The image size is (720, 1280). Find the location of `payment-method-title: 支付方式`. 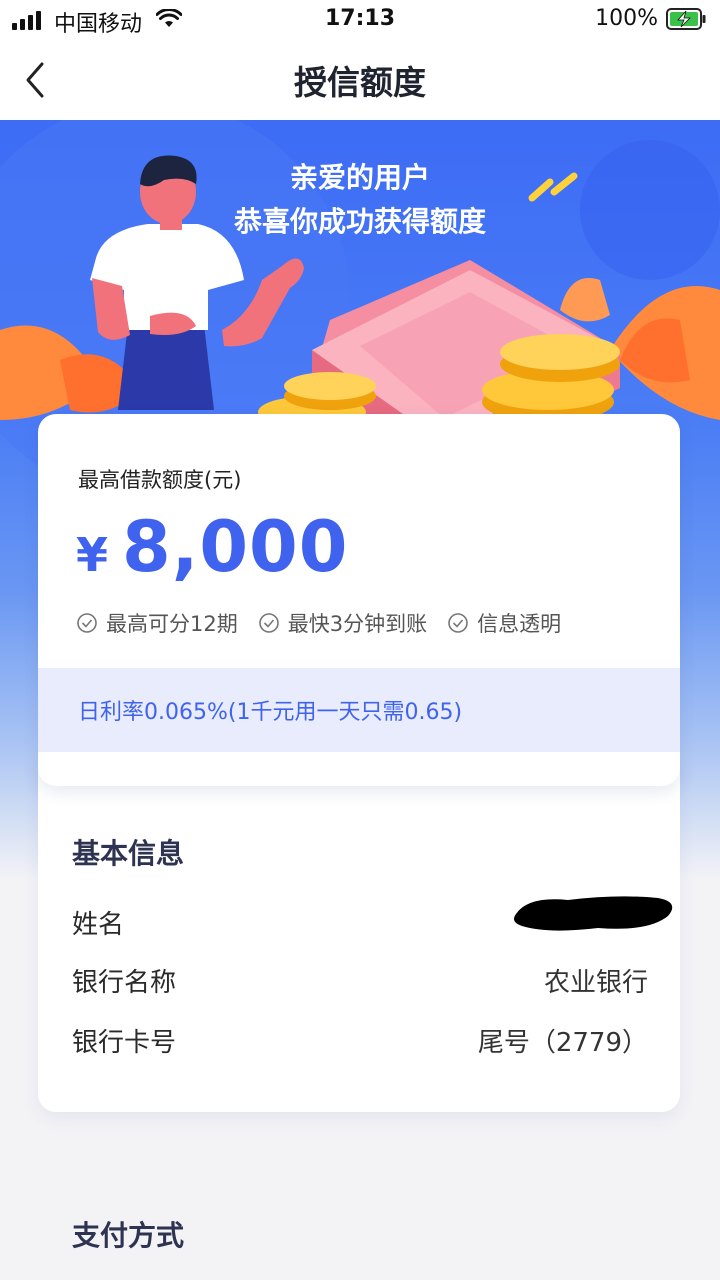

payment-method-title: 支付方式 is located at coordinates (128, 1235).